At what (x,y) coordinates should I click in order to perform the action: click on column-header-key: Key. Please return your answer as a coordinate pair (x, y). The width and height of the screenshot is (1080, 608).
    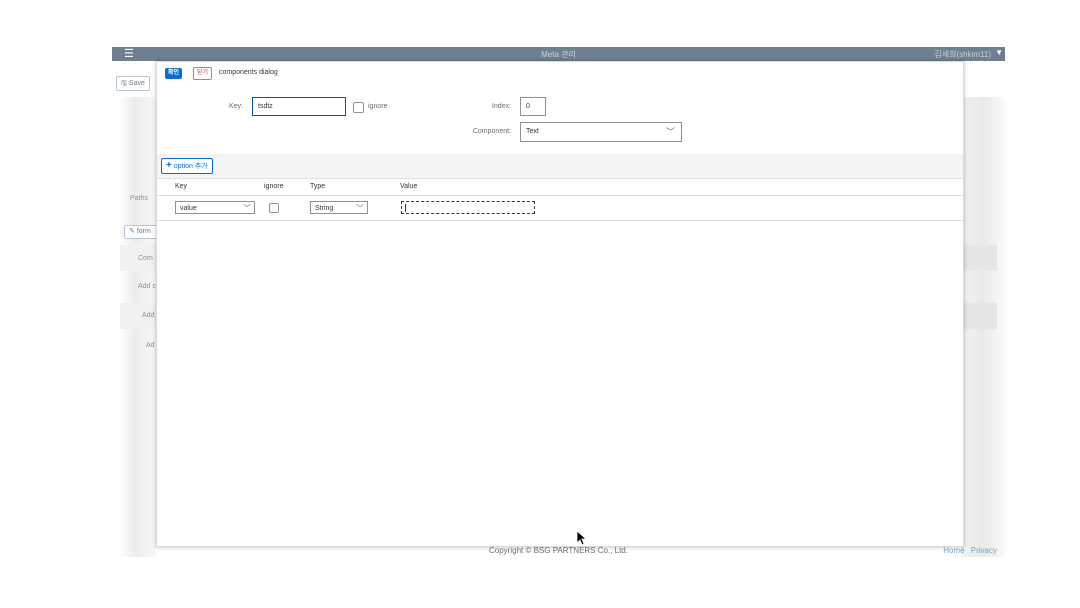
    Looking at the image, I should click on (181, 186).